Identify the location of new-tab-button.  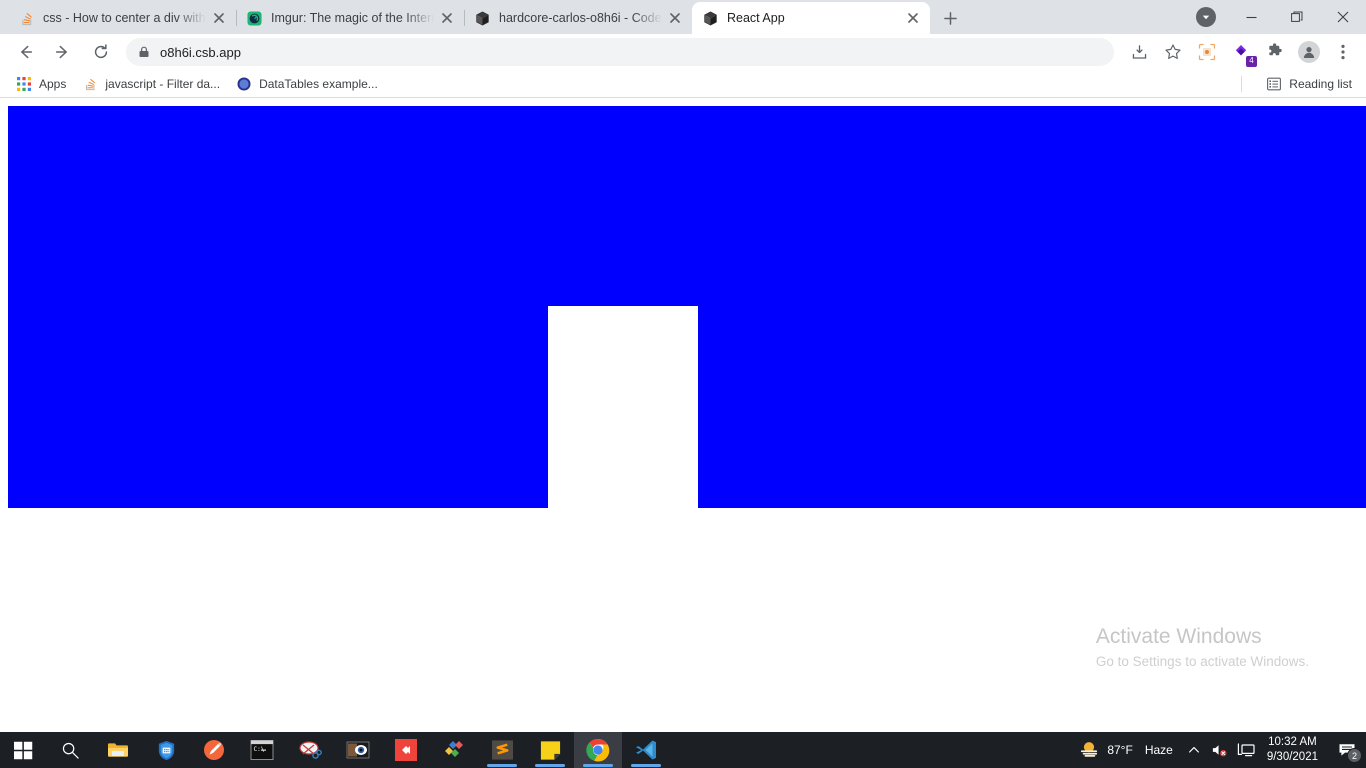
(950, 18).